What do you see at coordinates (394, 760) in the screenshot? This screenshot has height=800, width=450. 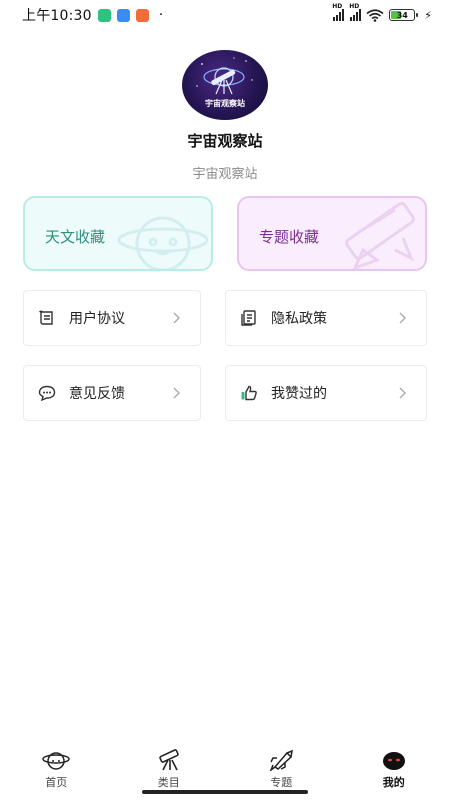 I see `alien-avatar-icon` at bounding box center [394, 760].